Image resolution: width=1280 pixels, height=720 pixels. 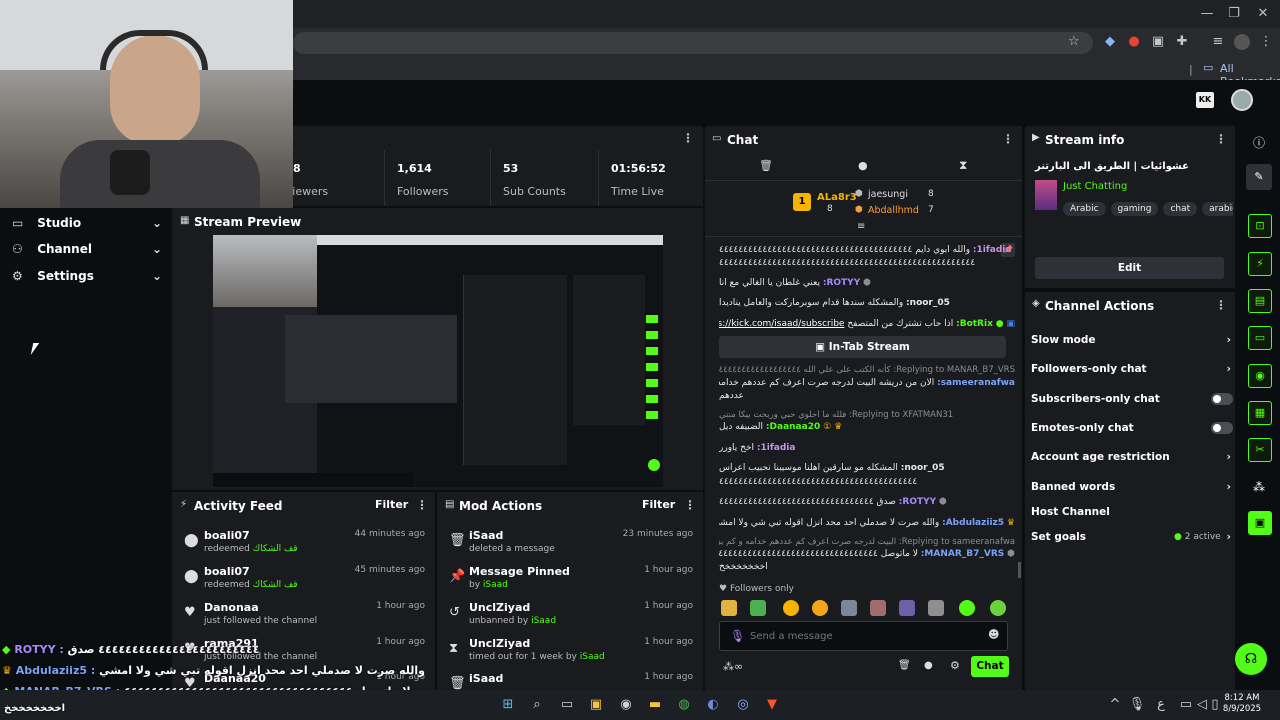 What do you see at coordinates (537, 705) in the screenshot?
I see `search-icon: ⌕` at bounding box center [537, 705].